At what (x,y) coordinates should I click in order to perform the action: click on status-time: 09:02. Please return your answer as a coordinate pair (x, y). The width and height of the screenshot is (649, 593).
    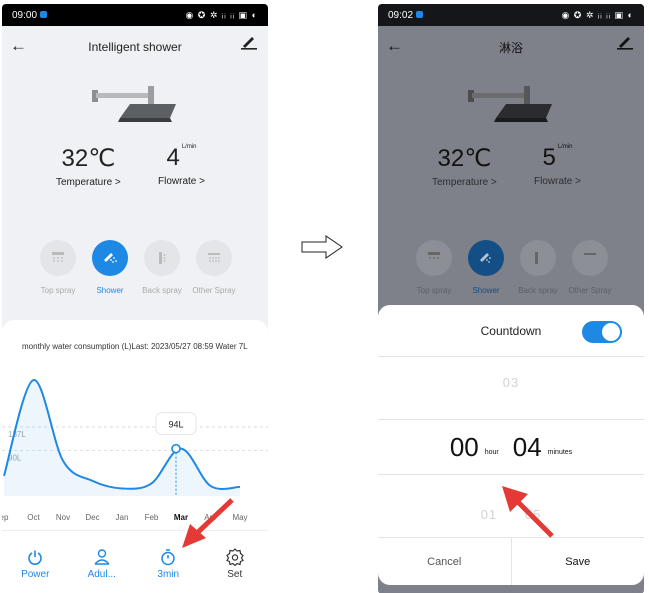
    Looking at the image, I should click on (401, 15).